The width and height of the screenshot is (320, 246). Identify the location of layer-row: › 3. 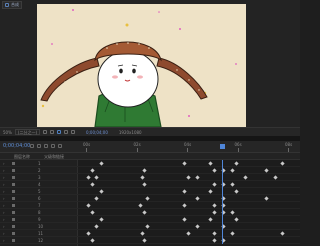
(39, 177).